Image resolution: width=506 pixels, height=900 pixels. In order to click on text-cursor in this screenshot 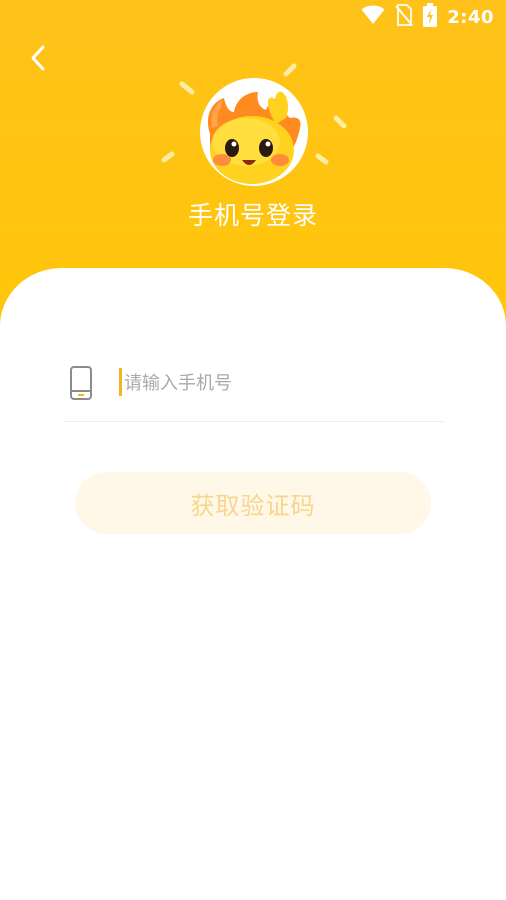, I will do `click(120, 382)`.